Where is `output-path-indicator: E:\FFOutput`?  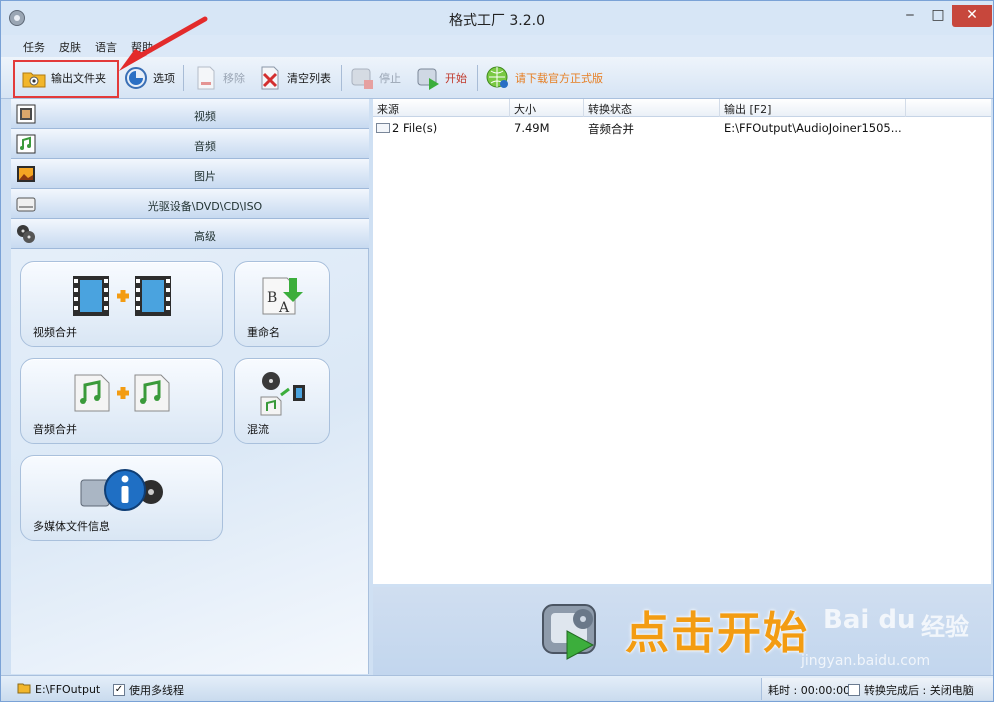
output-path-indicator: E:\FFOutput is located at coordinates (58, 689).